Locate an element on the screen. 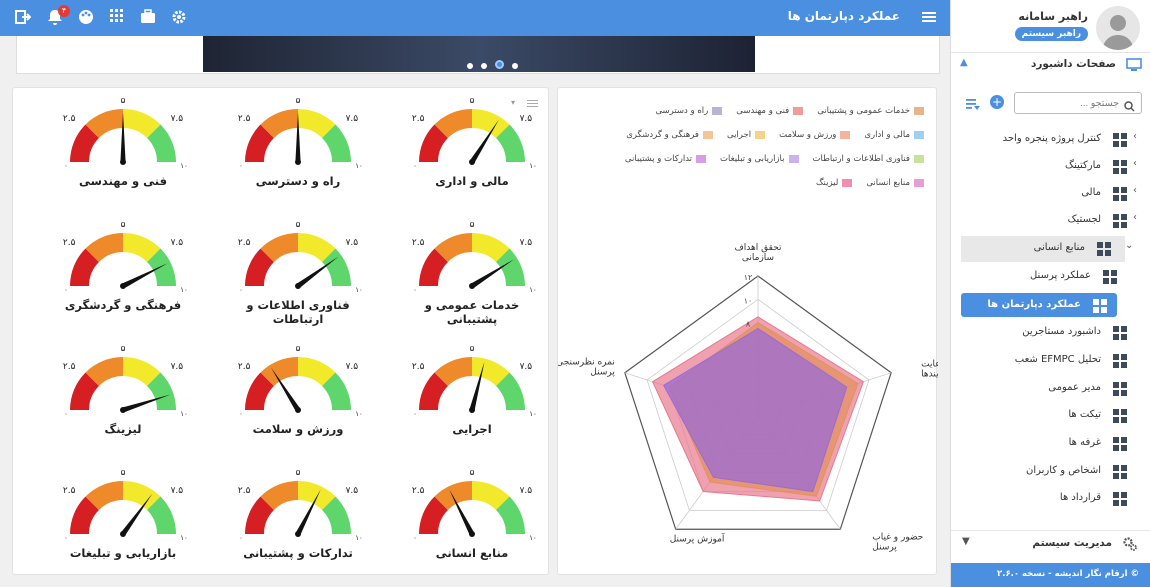  gauge-label: ورزش و سلامت is located at coordinates (298, 429).